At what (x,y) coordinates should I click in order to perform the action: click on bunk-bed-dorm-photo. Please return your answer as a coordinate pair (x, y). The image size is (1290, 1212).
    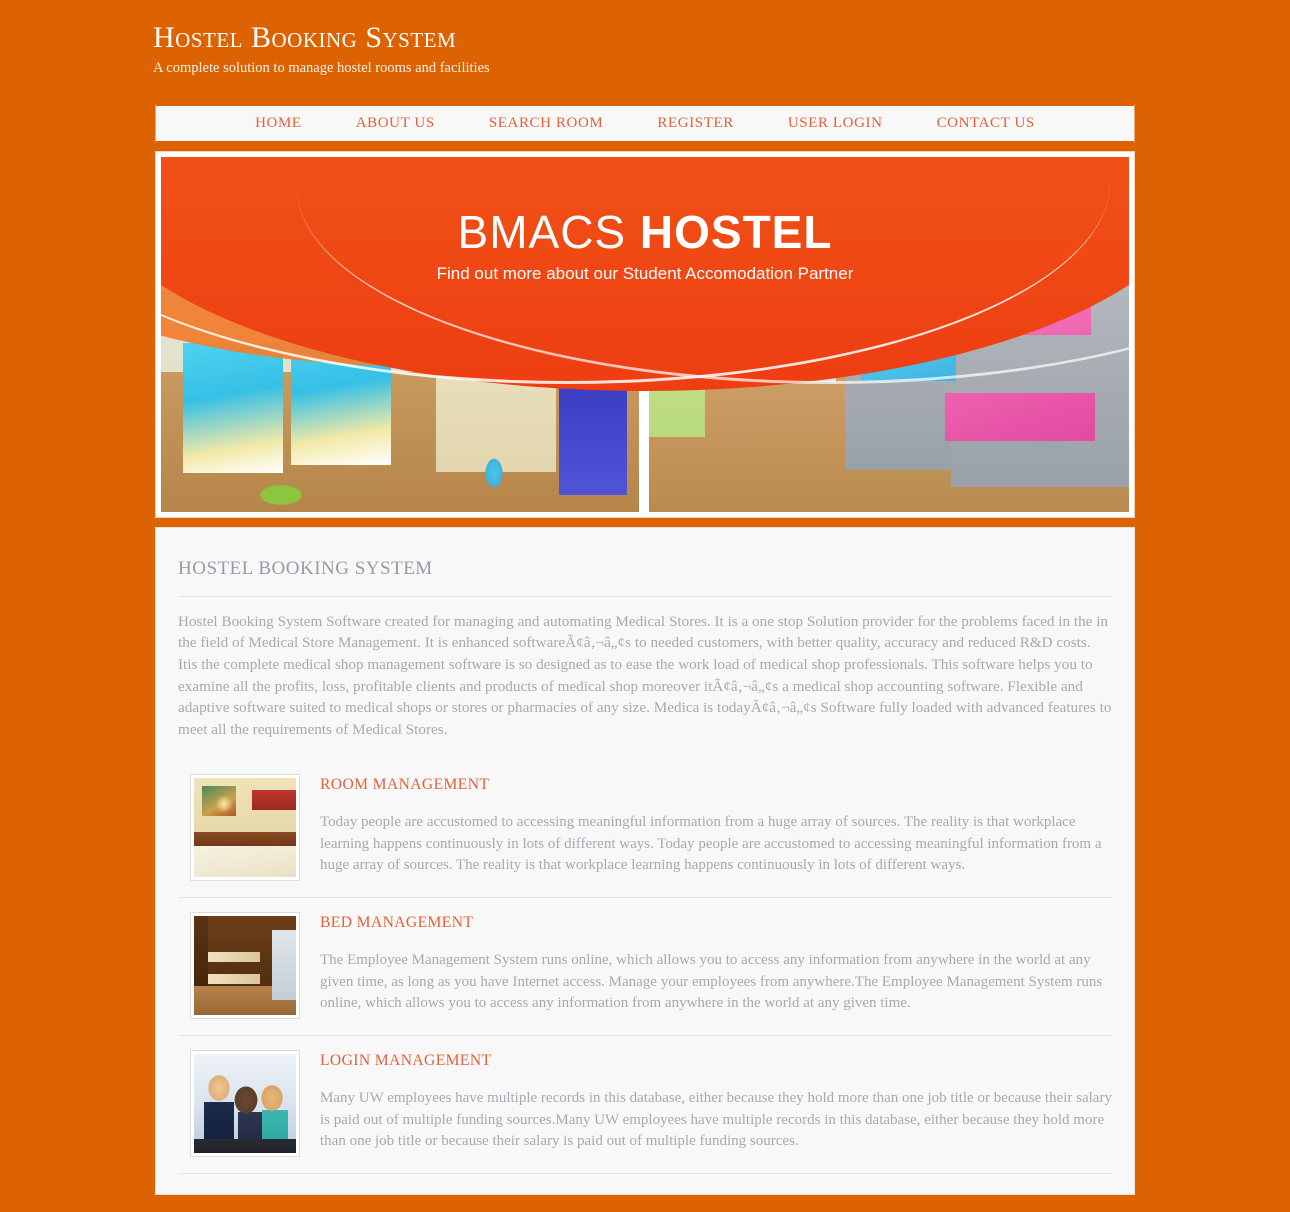
    Looking at the image, I should click on (245, 966).